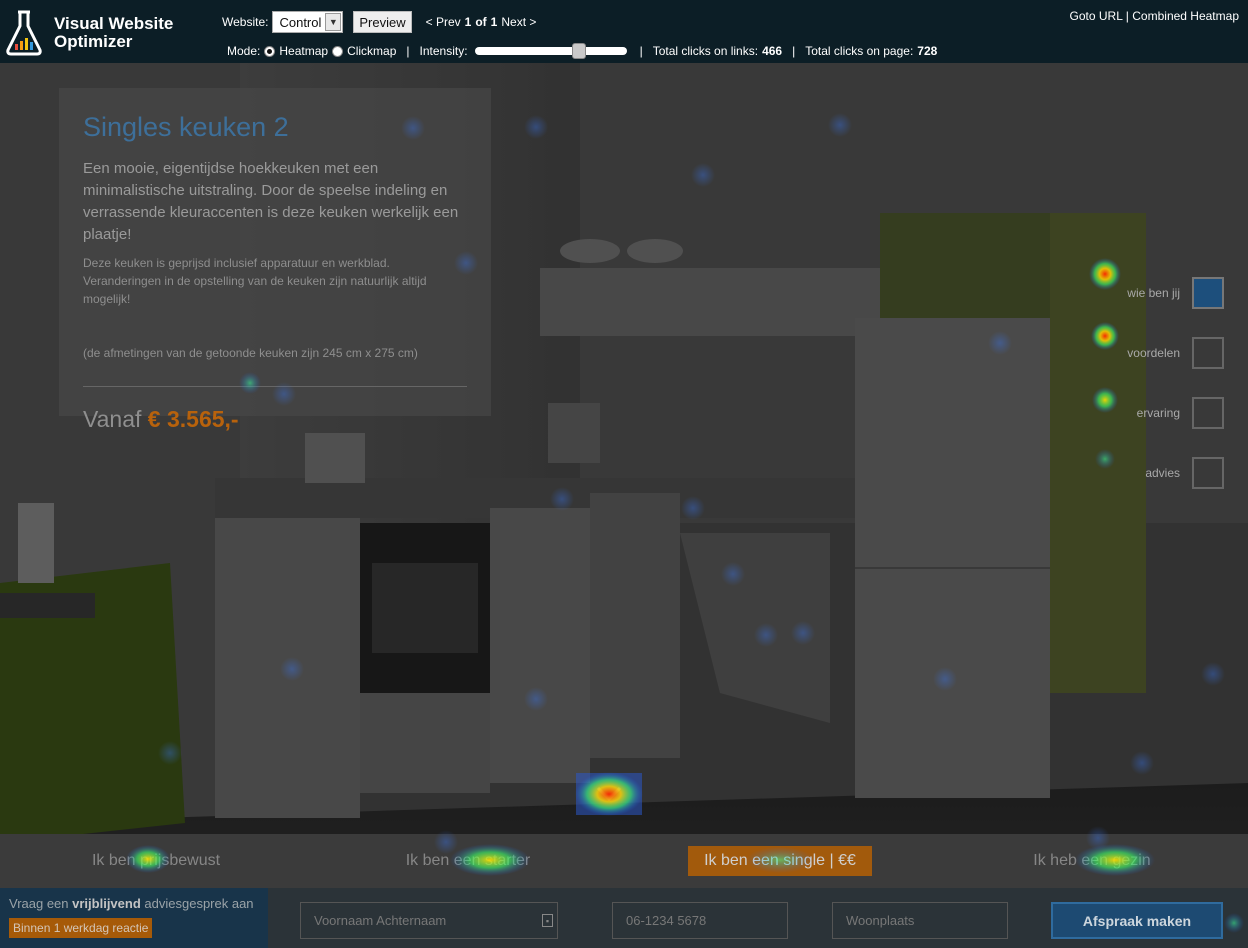 The height and width of the screenshot is (948, 1248). I want to click on persona-item: Ik ben prijsbewust, so click(156, 861).